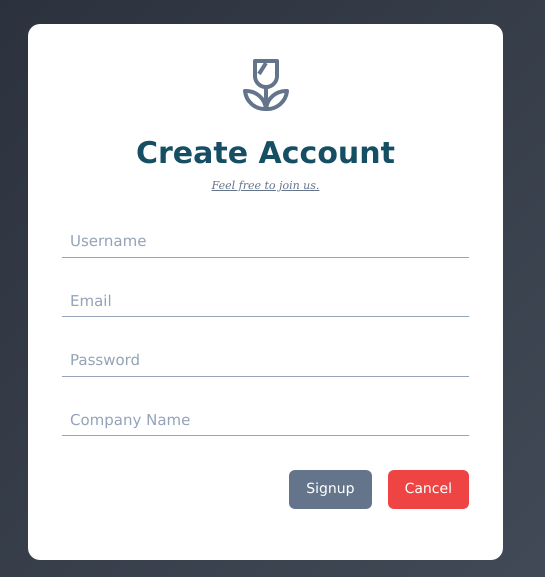 The height and width of the screenshot is (577, 545). What do you see at coordinates (265, 242) in the screenshot?
I see `input-field: Username` at bounding box center [265, 242].